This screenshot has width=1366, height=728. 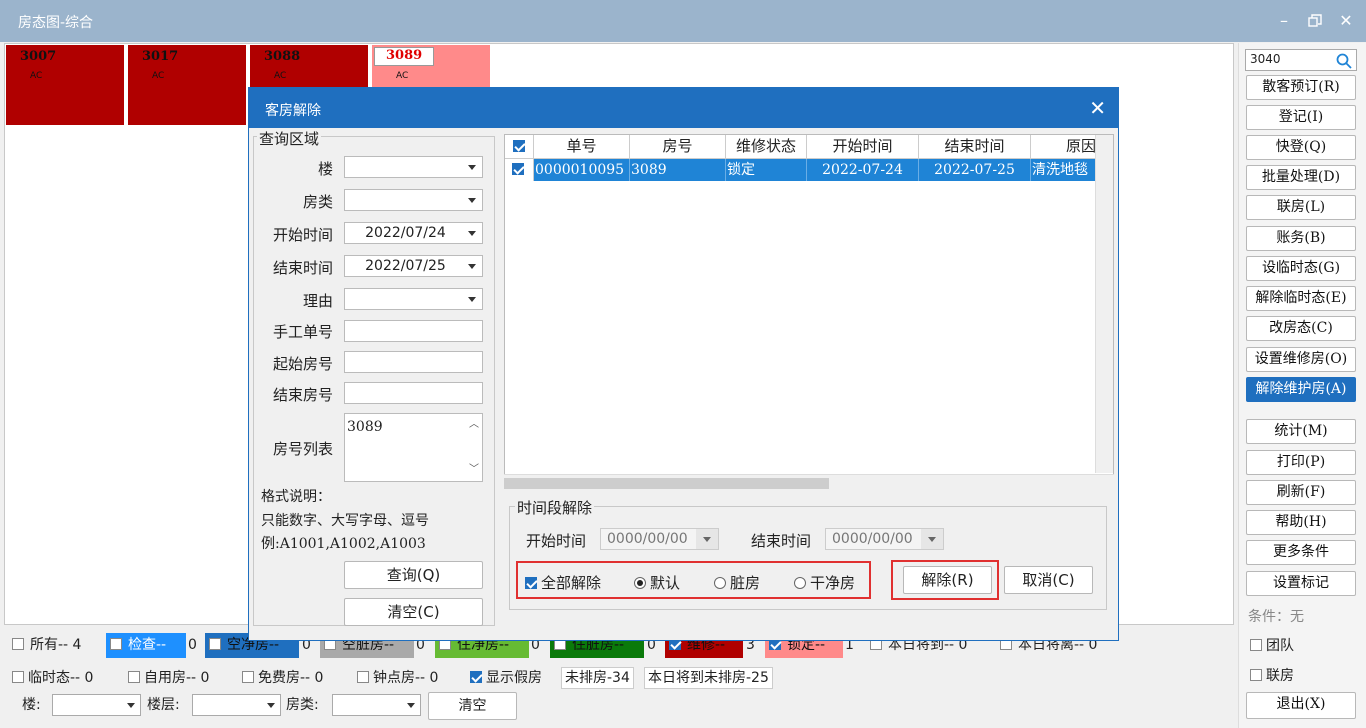 I want to click on dialog-title: 客房解除, so click(x=293, y=111).